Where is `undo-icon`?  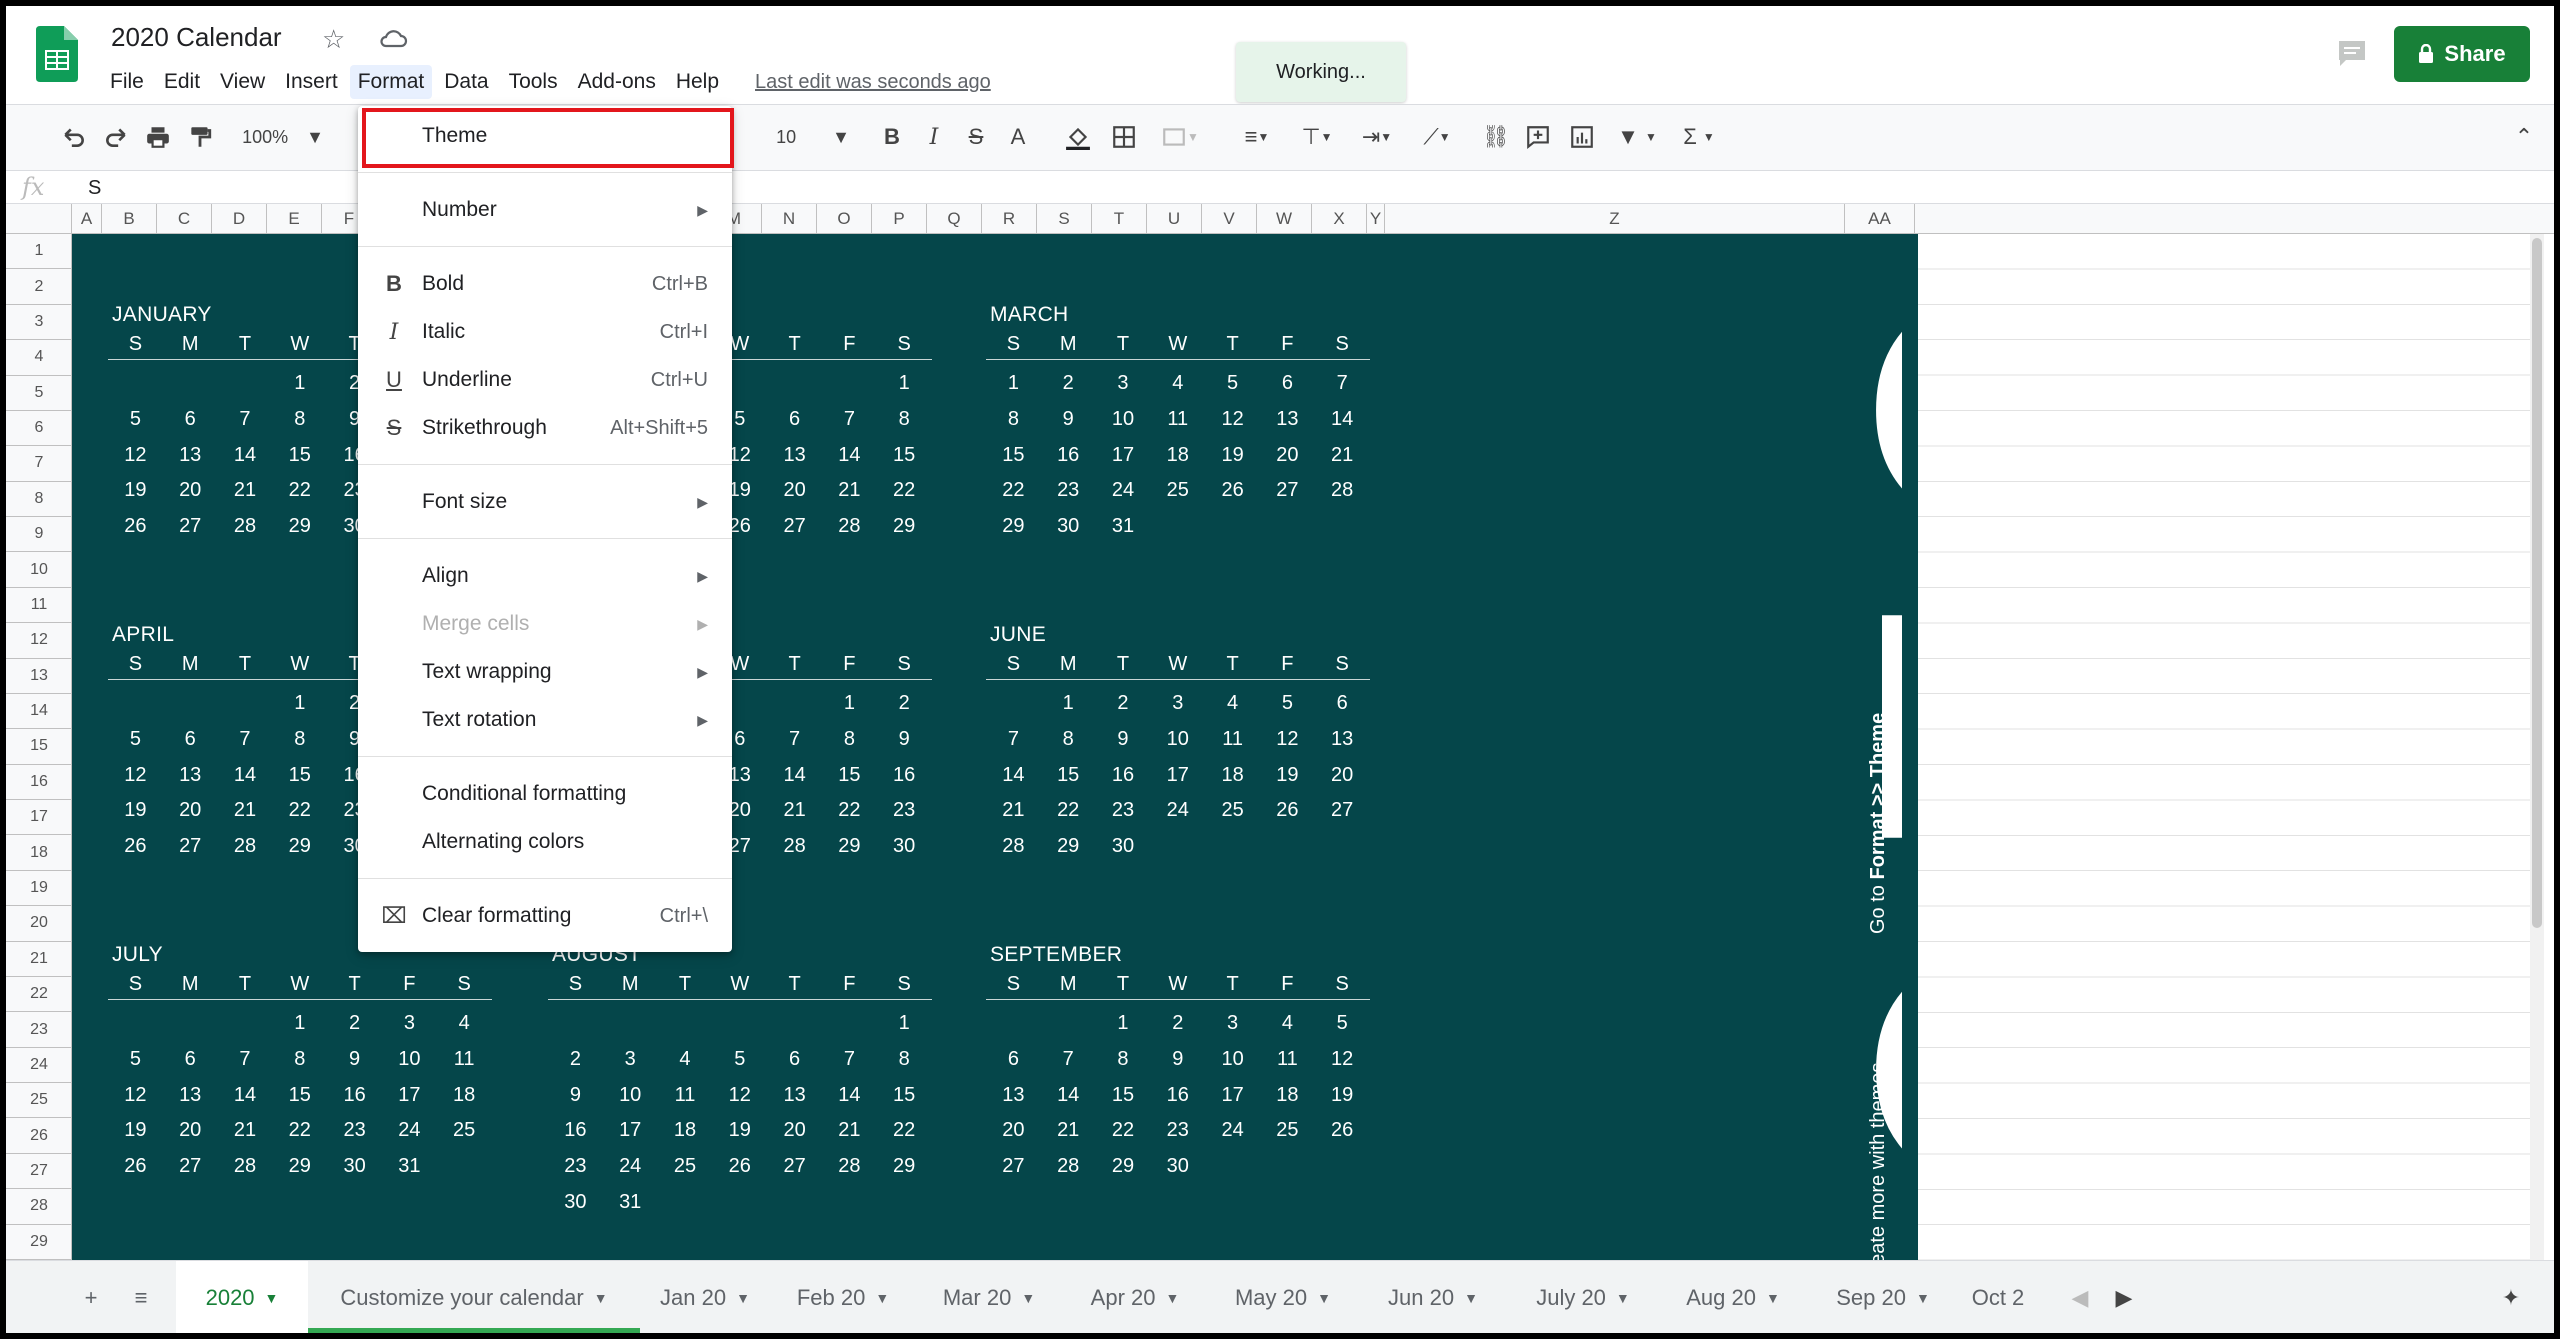
undo-icon is located at coordinates (74, 137).